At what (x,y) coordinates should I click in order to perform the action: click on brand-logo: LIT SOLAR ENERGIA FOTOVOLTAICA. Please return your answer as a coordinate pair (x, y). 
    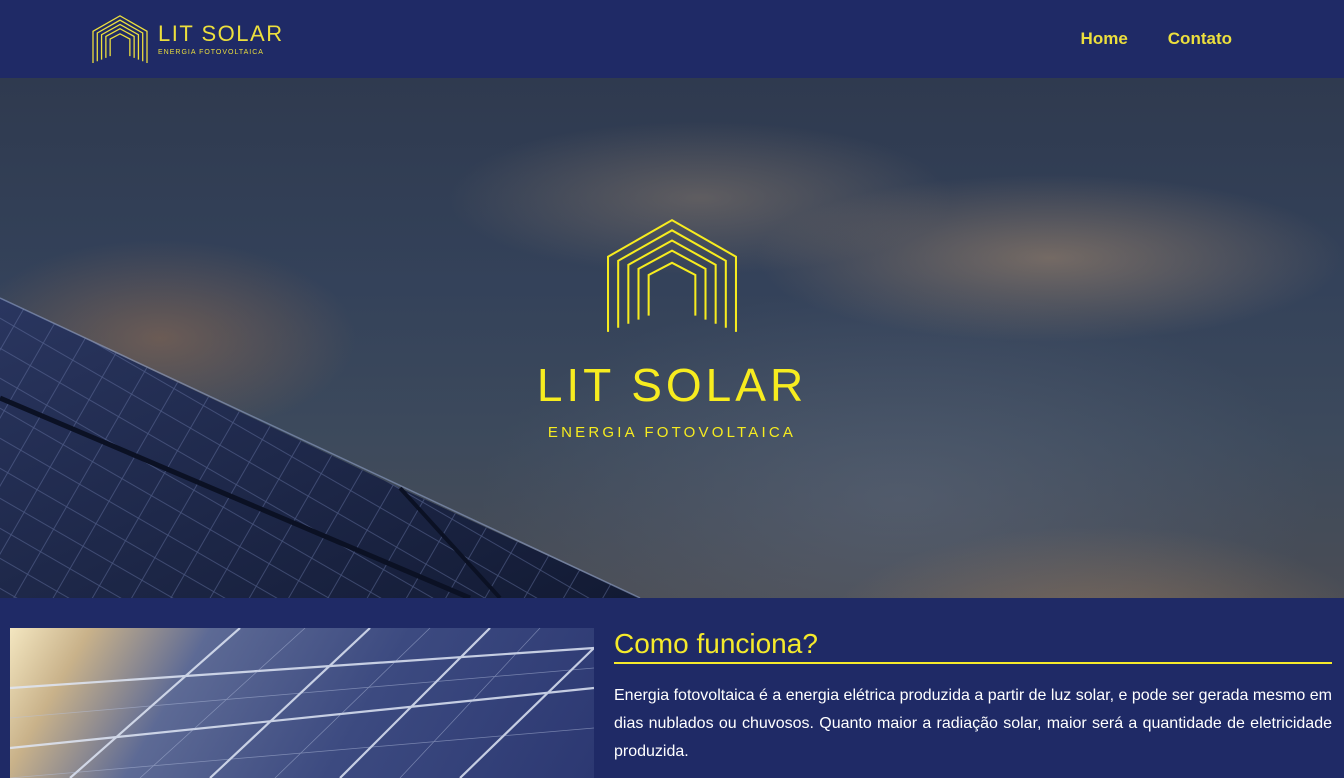
    Looking at the image, I should click on (188, 39).